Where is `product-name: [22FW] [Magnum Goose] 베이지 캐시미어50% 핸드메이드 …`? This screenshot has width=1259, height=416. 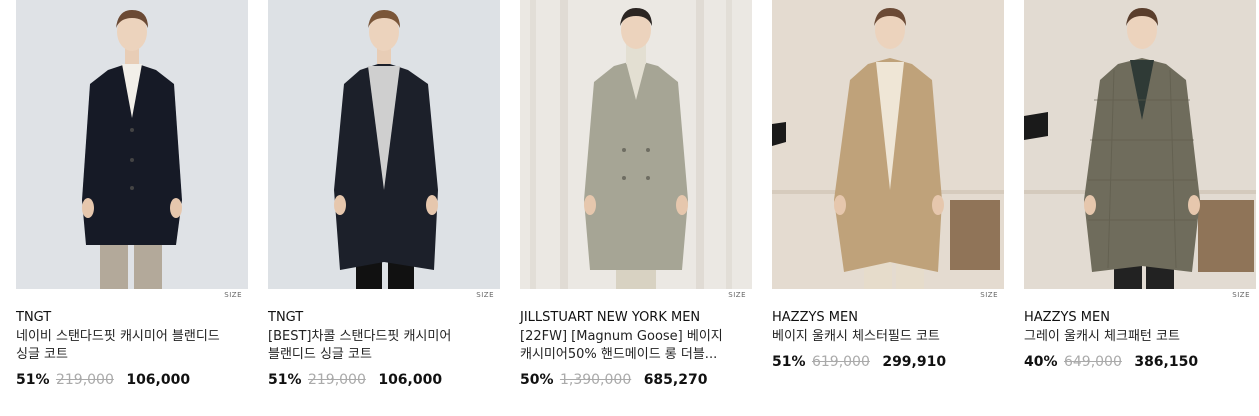
product-name: [22FW] [Magnum Goose] 베이지 캐시미어50% 핸드메이드 … is located at coordinates (625, 346).